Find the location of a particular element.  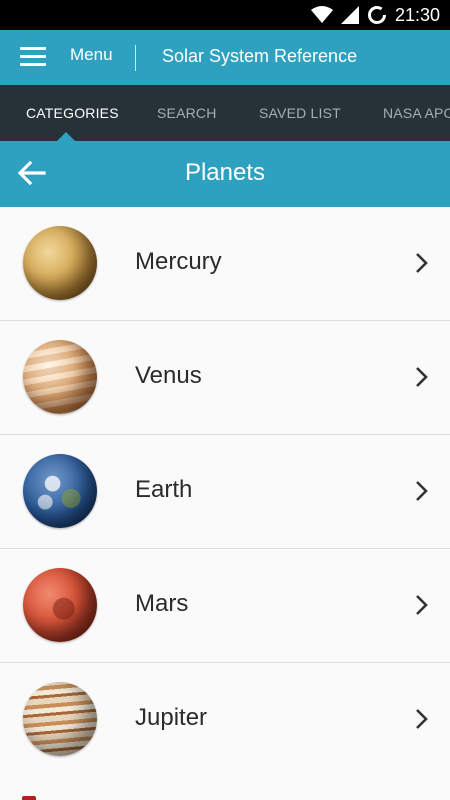

list-item-mercury: Mercury is located at coordinates (225, 264).